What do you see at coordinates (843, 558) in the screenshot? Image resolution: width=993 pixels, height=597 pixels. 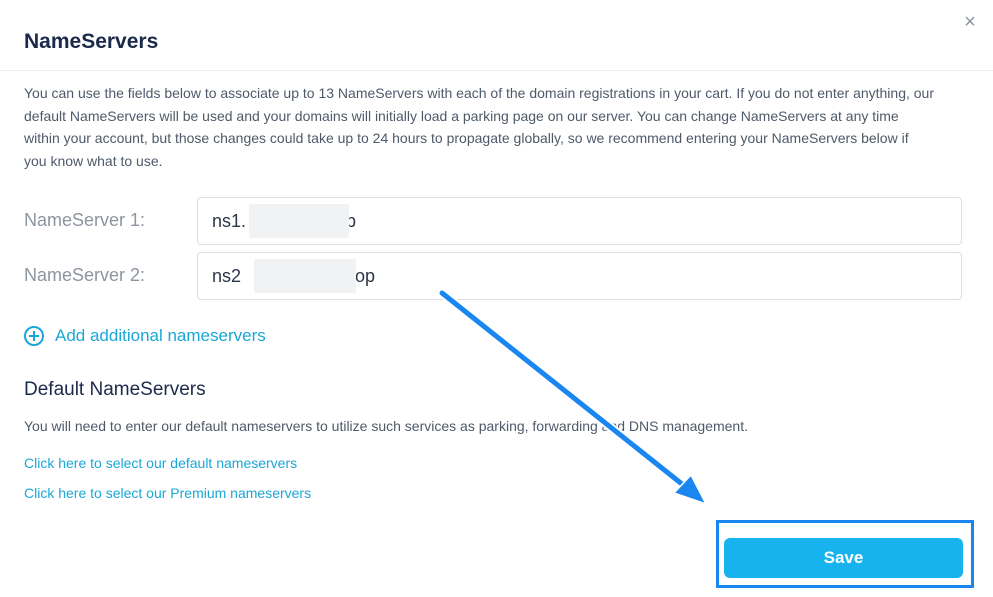 I see `save-button: Save` at bounding box center [843, 558].